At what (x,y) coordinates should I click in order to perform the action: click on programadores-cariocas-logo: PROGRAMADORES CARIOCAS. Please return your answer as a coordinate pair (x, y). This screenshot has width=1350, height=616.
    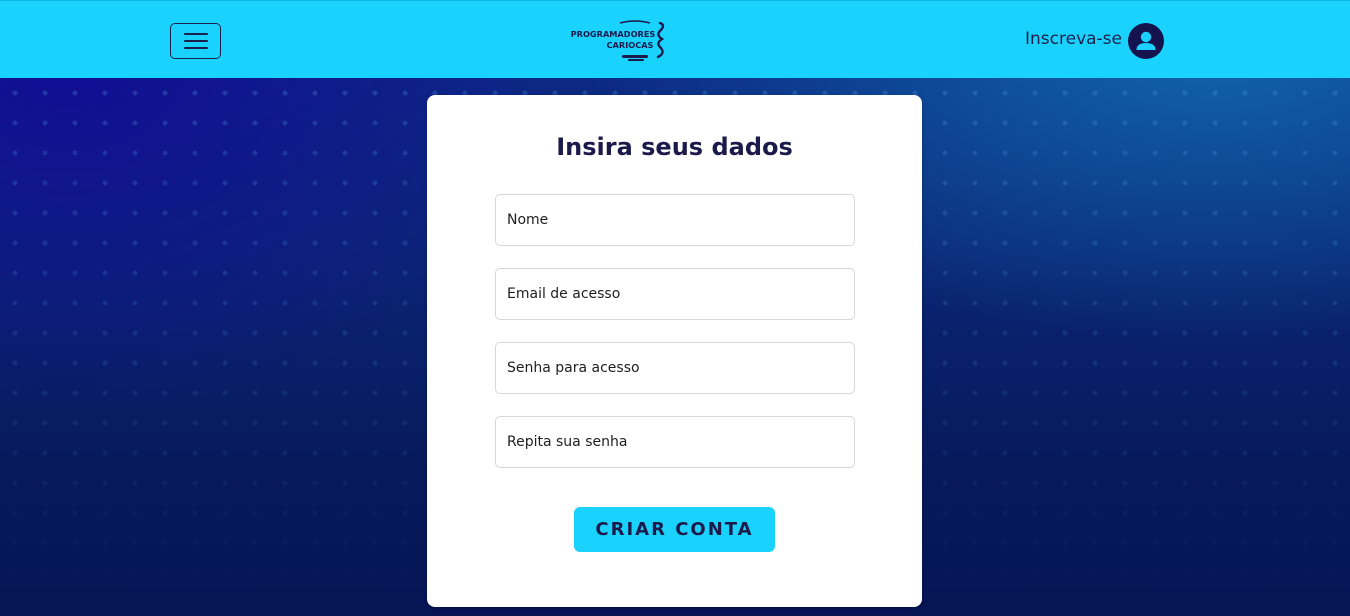
    Looking at the image, I should click on (615, 41).